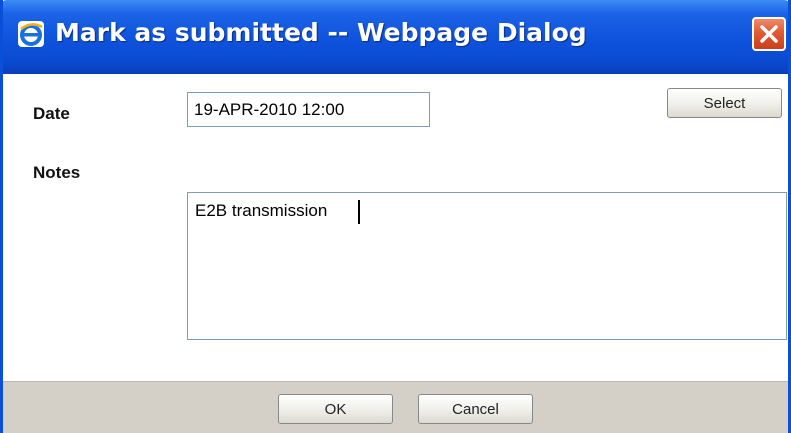 The width and height of the screenshot is (791, 433). I want to click on date-input, so click(308, 109).